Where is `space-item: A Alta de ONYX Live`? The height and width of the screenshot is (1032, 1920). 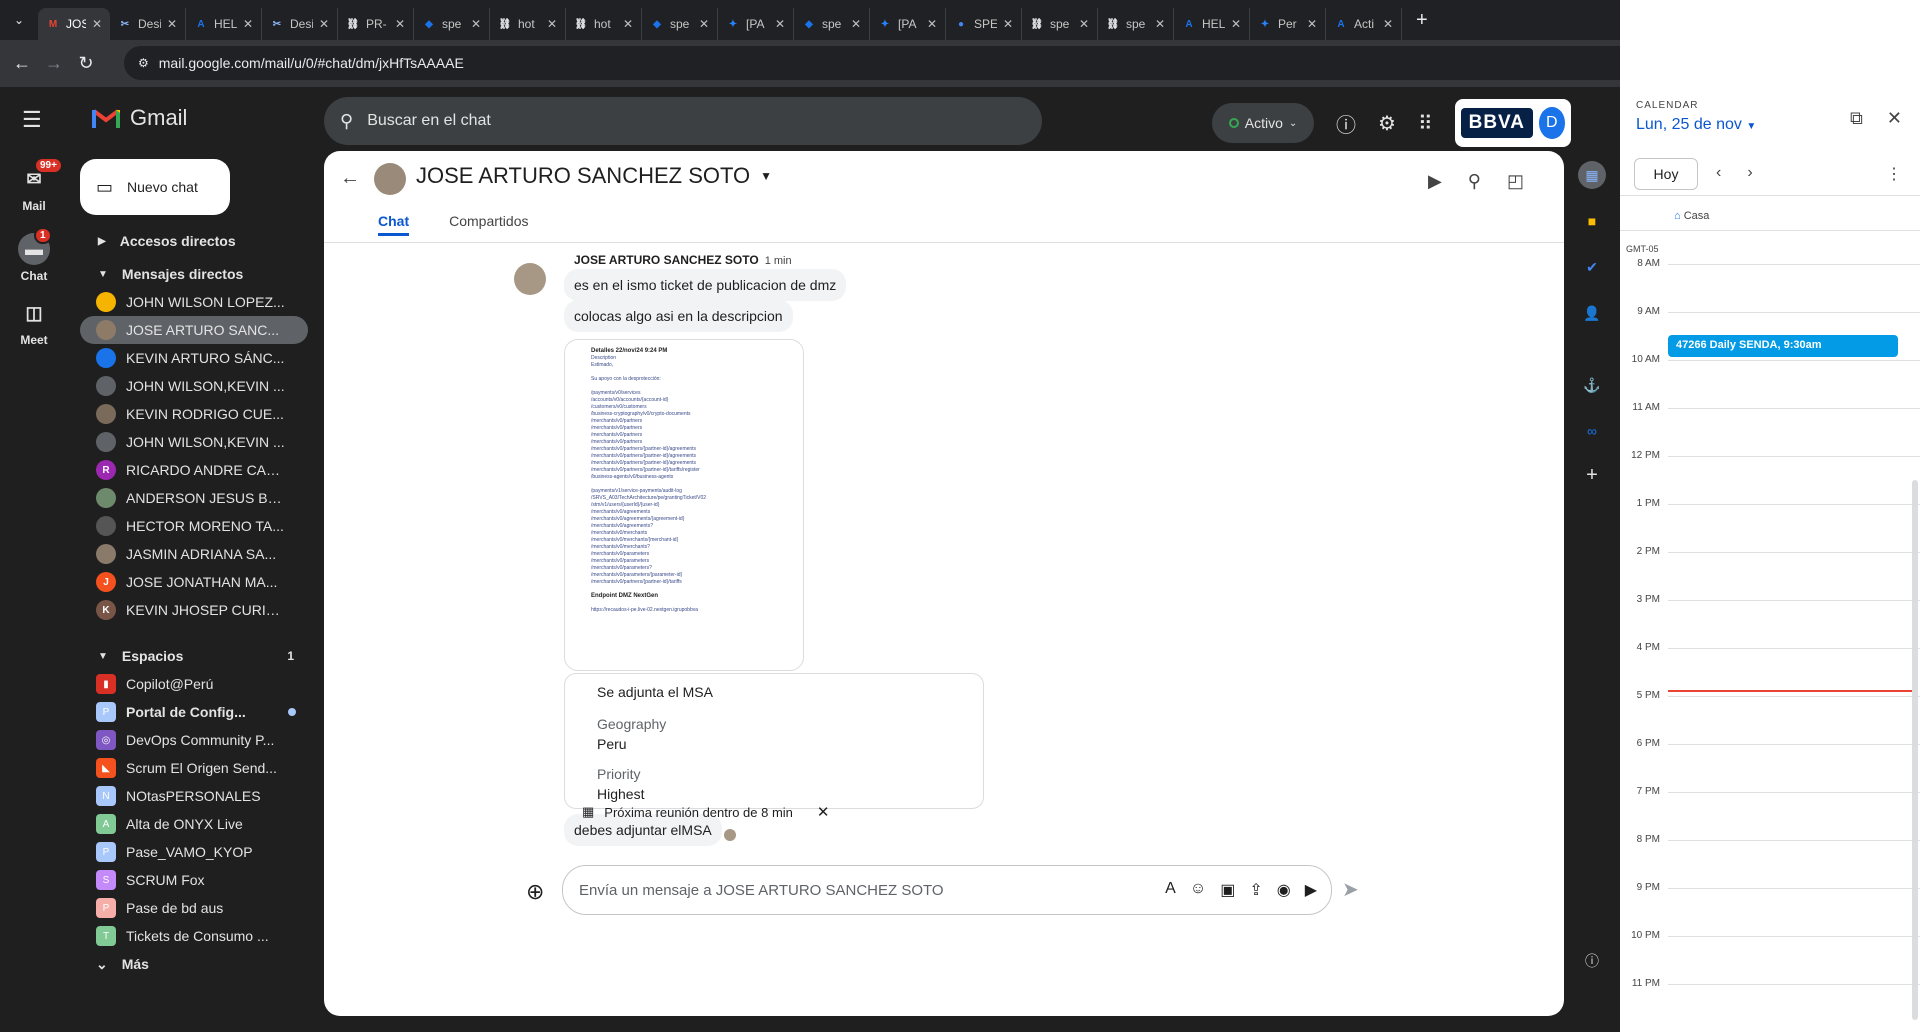 space-item: A Alta de ONYX Live is located at coordinates (188, 824).